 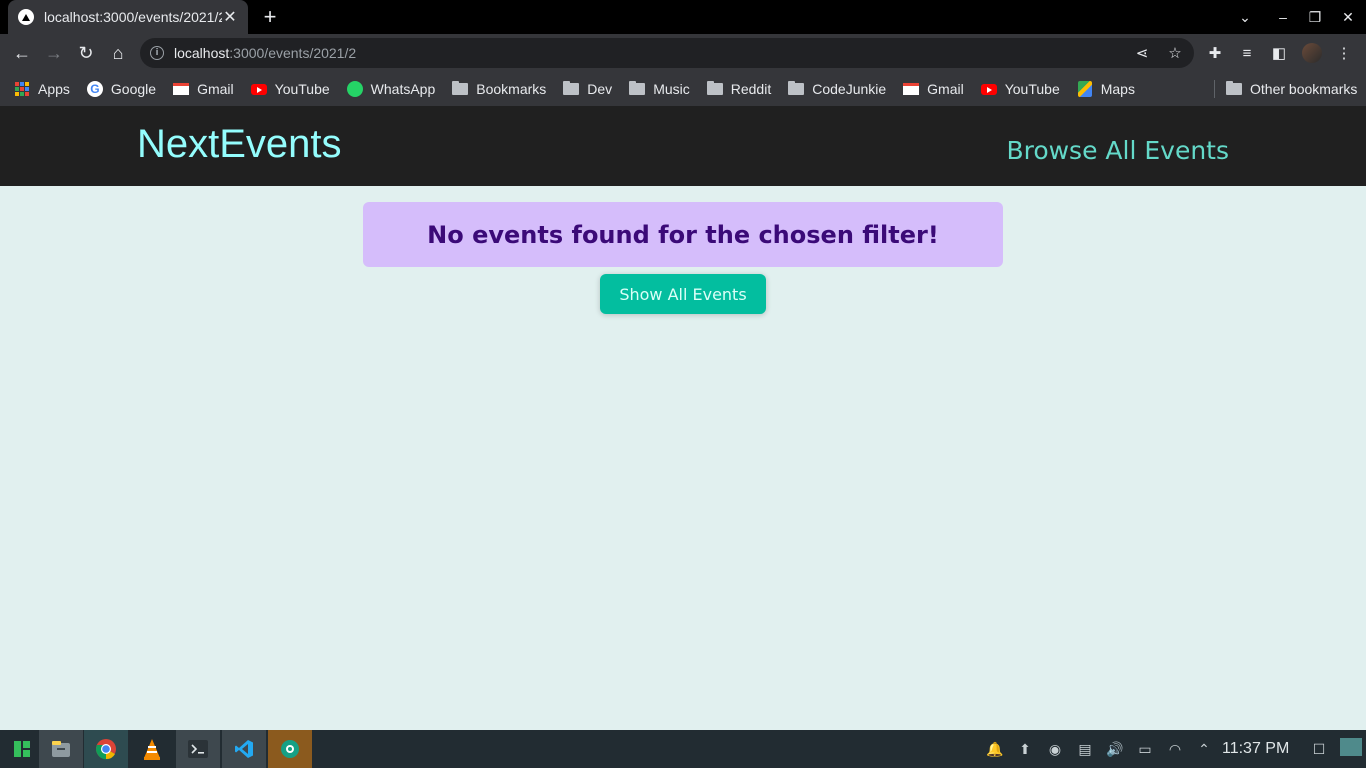 I want to click on wifi-icon: ◠, so click(x=1175, y=749).